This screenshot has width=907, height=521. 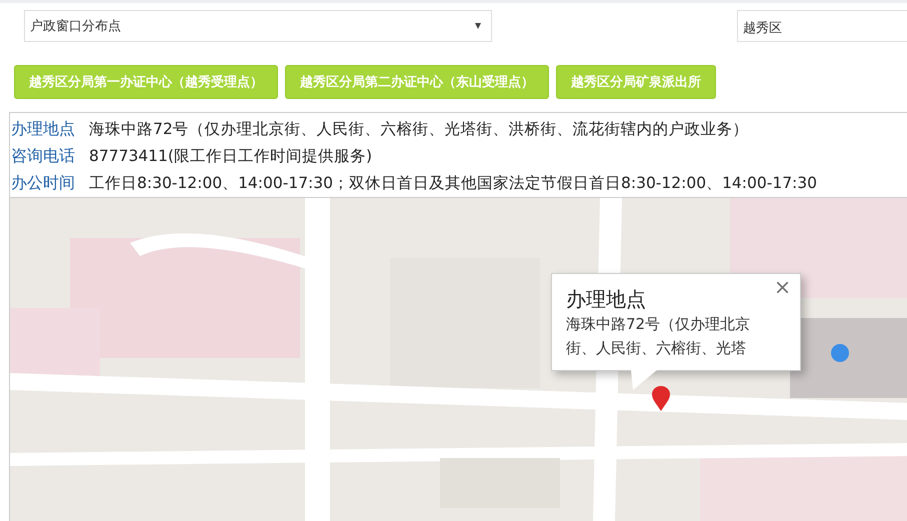 What do you see at coordinates (230, 156) in the screenshot?
I see `detail-value: 87773411(限工作日工作时间提供服务)` at bounding box center [230, 156].